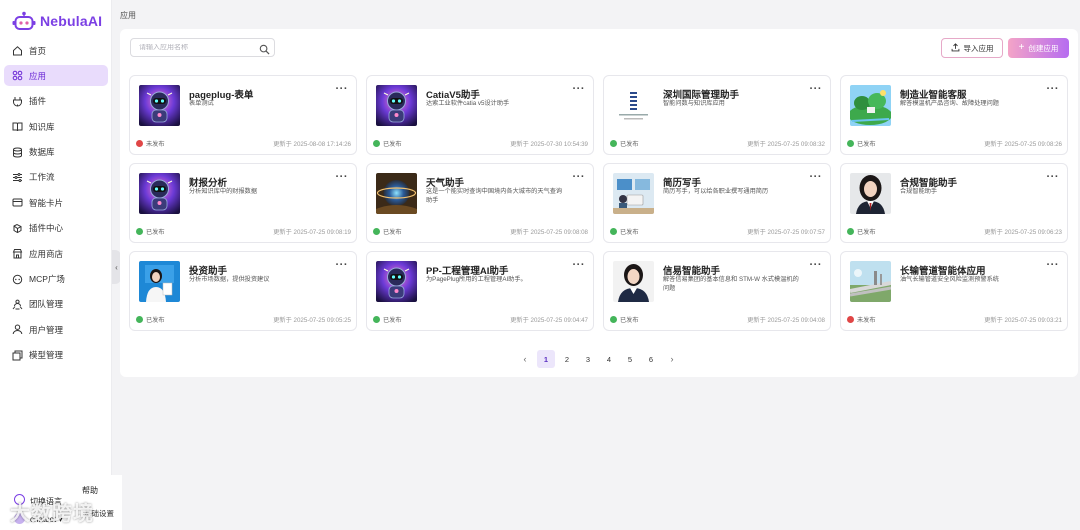 The image size is (1080, 530). I want to click on app-description: 油气长输管道安全风险监测预警系统, so click(949, 279).